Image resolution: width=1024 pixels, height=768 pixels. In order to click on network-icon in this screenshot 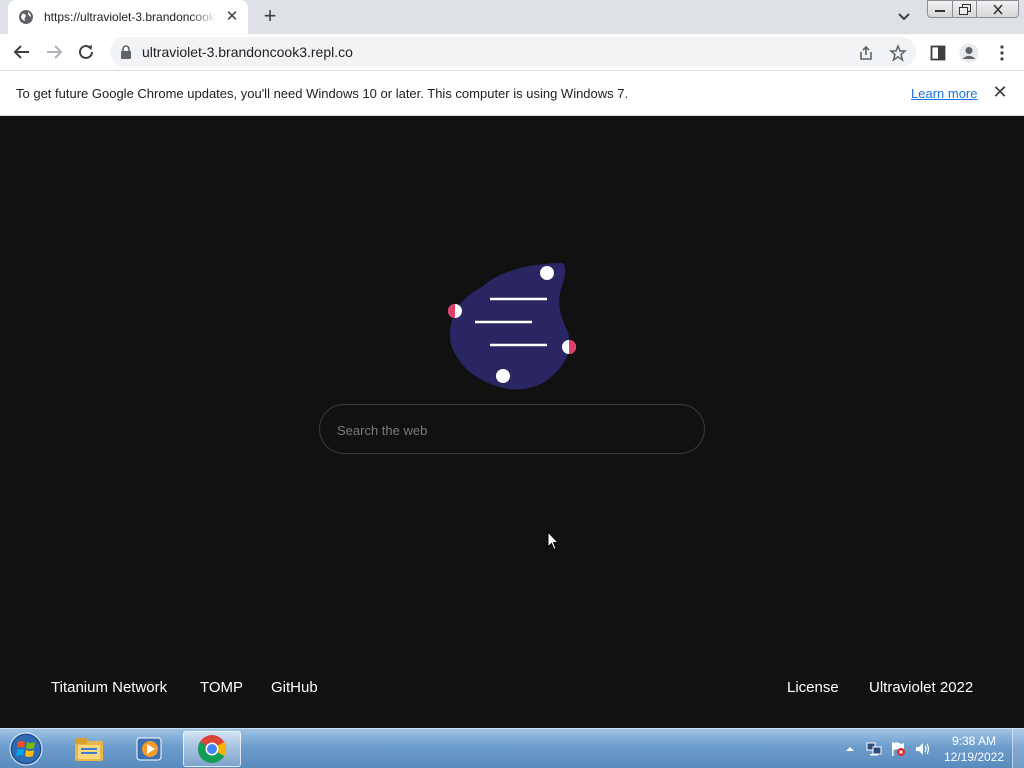, I will do `click(874, 749)`.